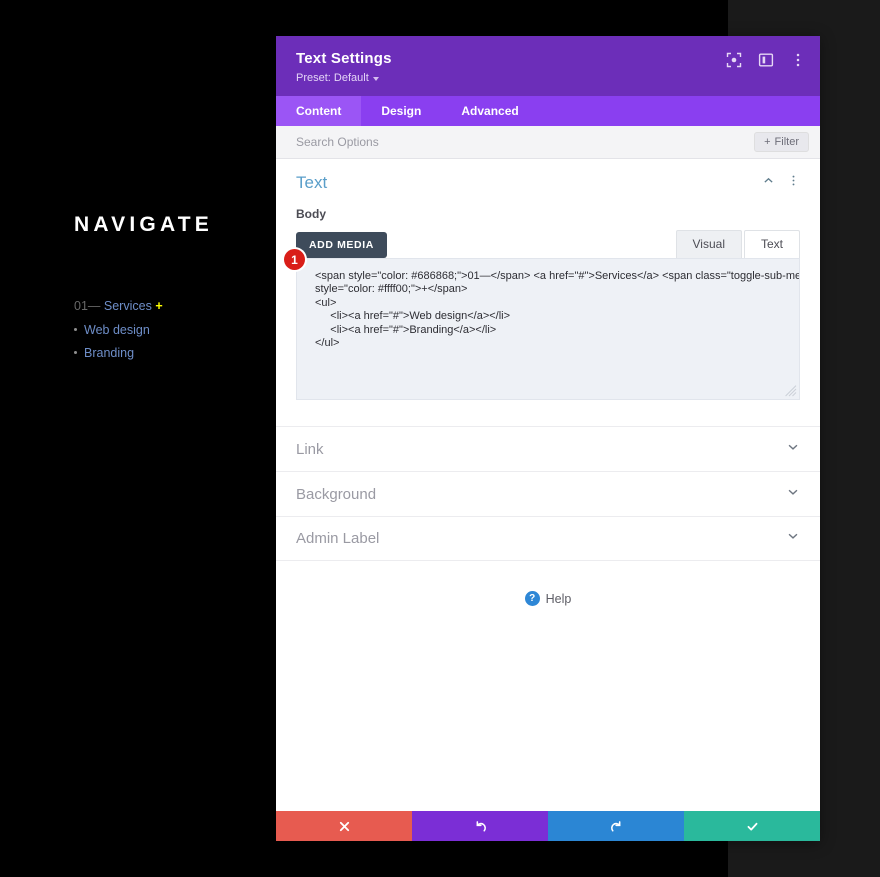  I want to click on status-badge: 1, so click(294, 259).